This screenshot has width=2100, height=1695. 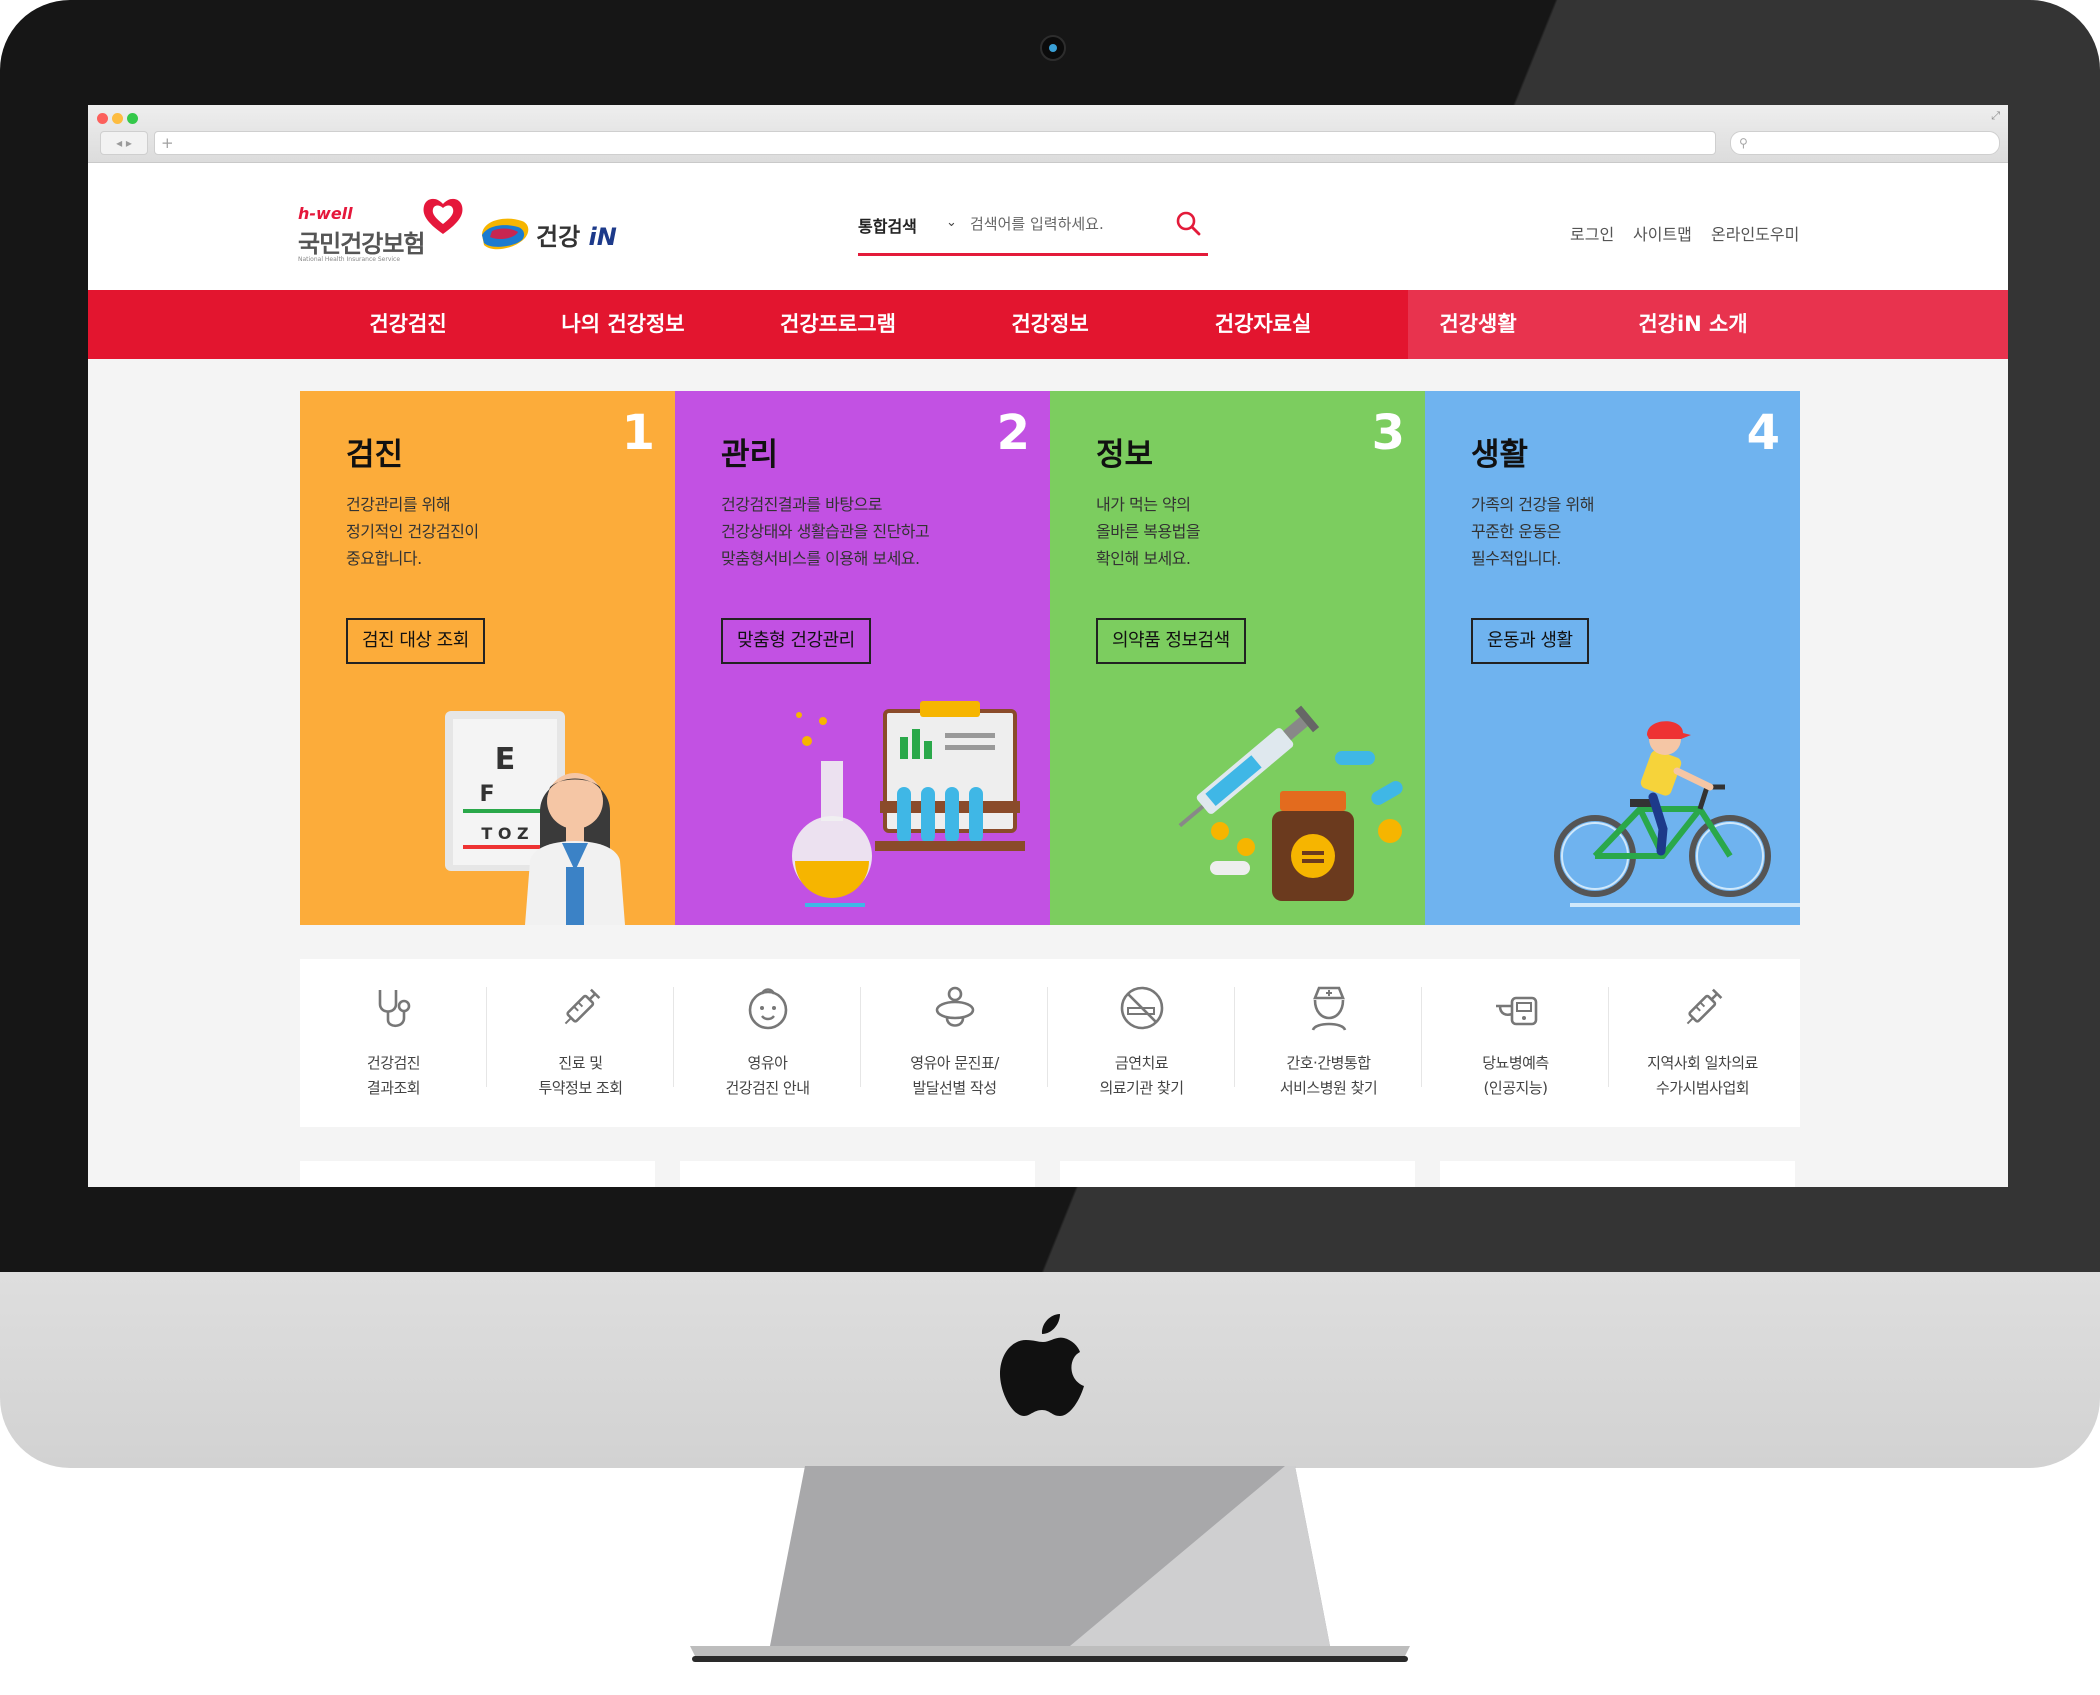 What do you see at coordinates (325, 213) in the screenshot?
I see `hwell-brand: h-well` at bounding box center [325, 213].